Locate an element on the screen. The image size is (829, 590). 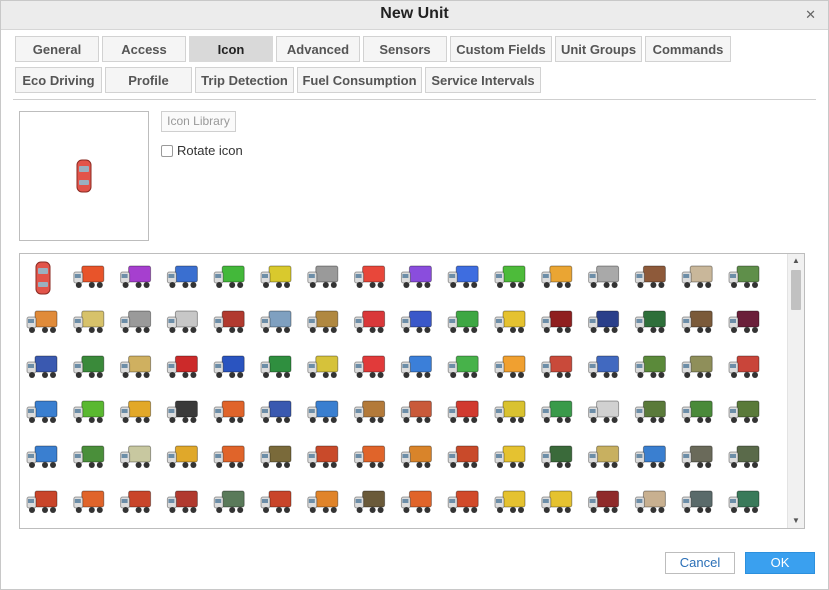
tab-unit-groups: Unit Groups is located at coordinates (598, 49).